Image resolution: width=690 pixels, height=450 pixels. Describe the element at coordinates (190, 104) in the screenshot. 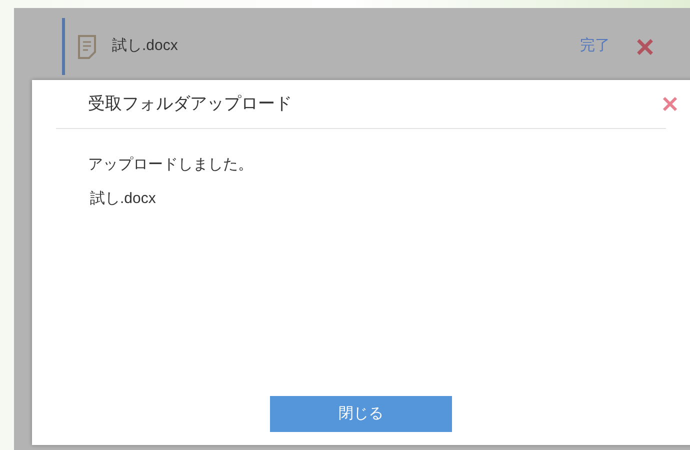

I see `dialog-title: 受取フォルダアップロード` at that location.